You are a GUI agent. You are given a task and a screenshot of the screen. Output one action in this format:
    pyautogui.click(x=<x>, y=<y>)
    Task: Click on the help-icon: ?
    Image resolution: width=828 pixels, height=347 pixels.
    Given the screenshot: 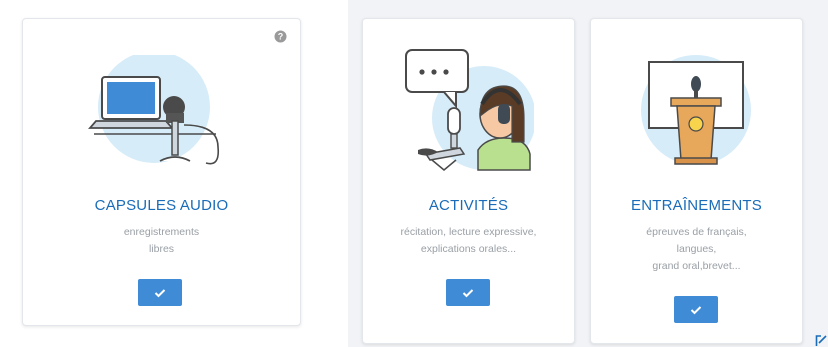 What is the action you would take?
    pyautogui.click(x=280, y=36)
    